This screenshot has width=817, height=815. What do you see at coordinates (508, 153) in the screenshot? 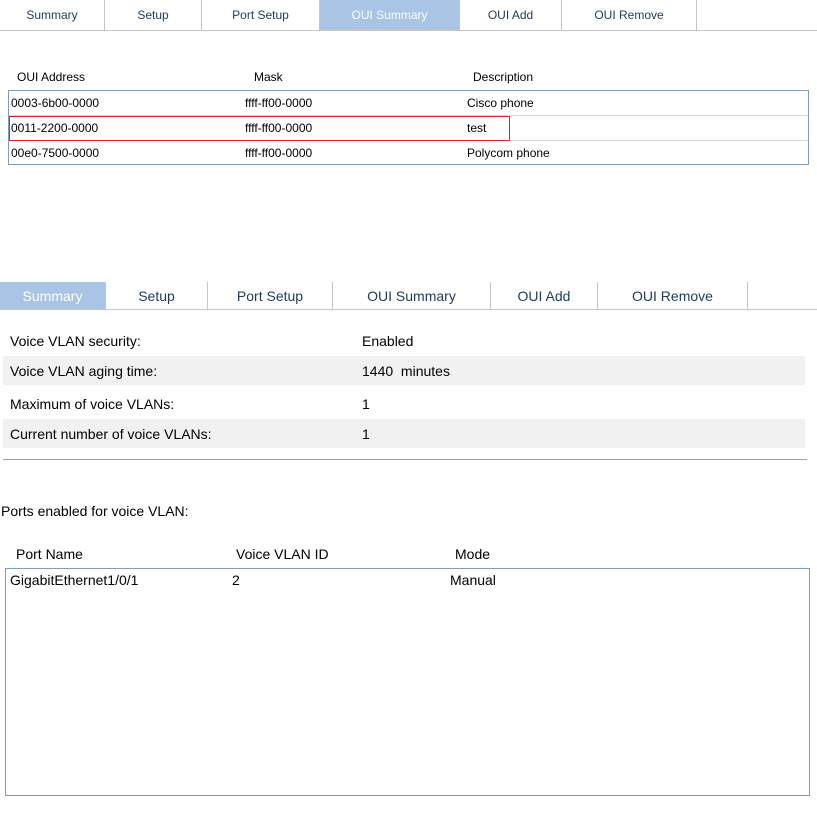
I see `description-cell: Polycom phone` at bounding box center [508, 153].